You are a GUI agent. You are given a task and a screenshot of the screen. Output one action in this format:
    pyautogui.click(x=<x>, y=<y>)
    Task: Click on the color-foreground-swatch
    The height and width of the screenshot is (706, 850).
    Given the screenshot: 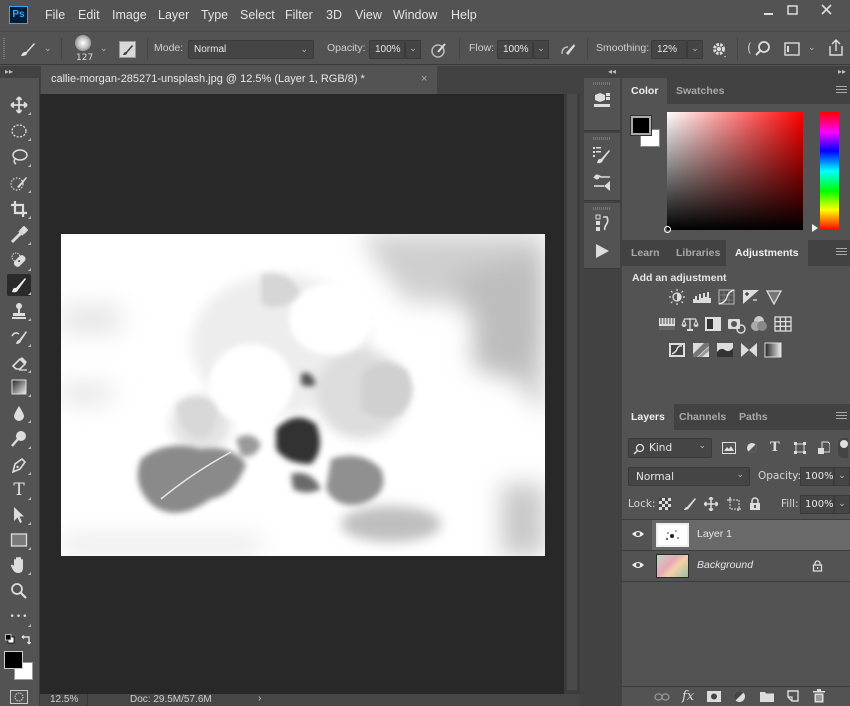 What is the action you would take?
    pyautogui.click(x=641, y=125)
    